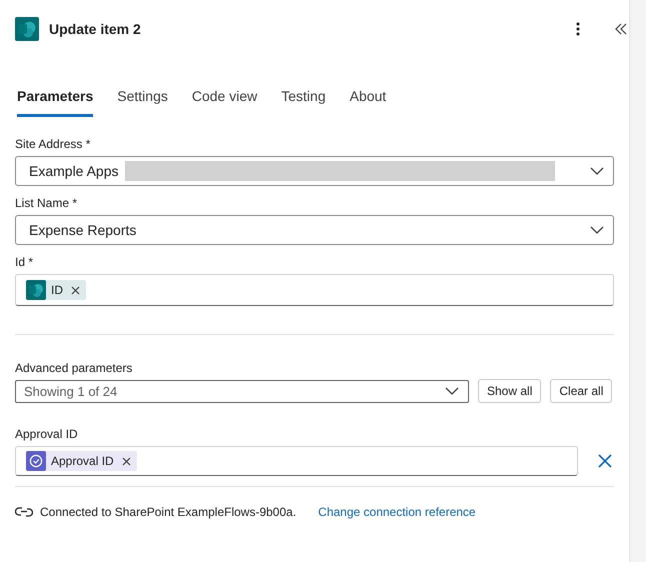 This screenshot has height=562, width=646. Describe the element at coordinates (605, 461) in the screenshot. I see `close-icon` at that location.